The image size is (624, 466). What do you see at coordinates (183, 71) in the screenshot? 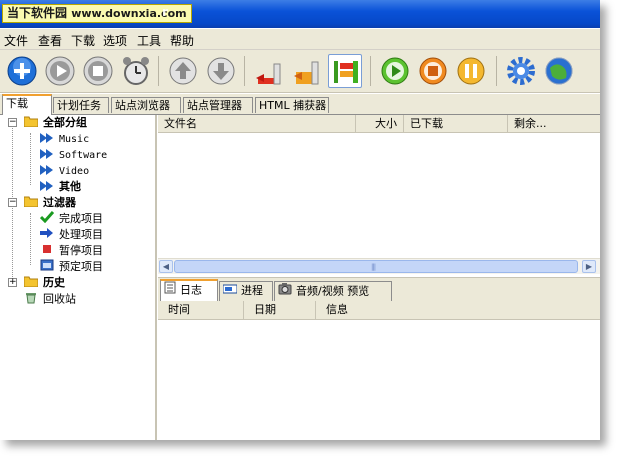
I see `move-up-icon` at bounding box center [183, 71].